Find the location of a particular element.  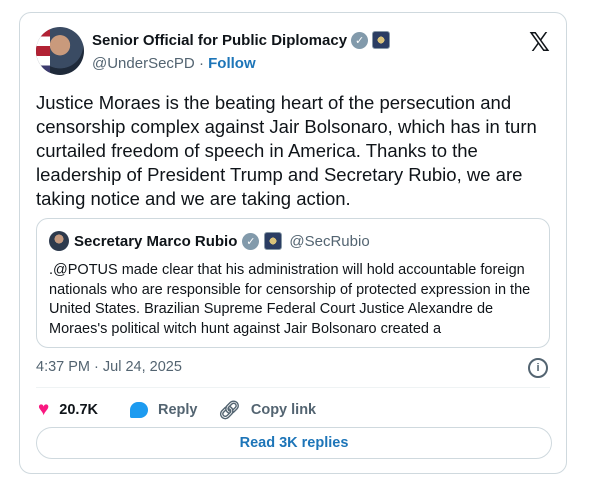

like-count: 20.7K is located at coordinates (78, 410).